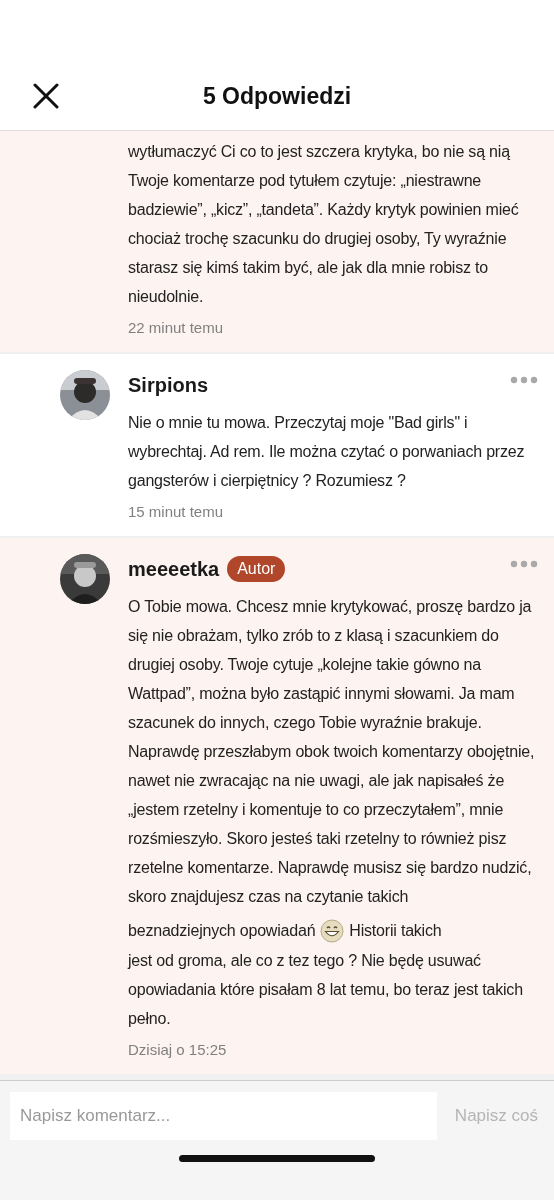  I want to click on comment-text: wytłumaczyć Ci co to jest szczera krytyka, bo nie są nią Twoje komentarze pod tytułem czytuje: „niestrawne badziewie”, „kicz”, „tandeta”. Każdy krytyk powinien mieć chociaż trochę szacunku do drugiej osoby, Ty wyraźnie starasz się kimś takim być, ale jak dla mnie robisz to nieudolnie., so click(323, 224).